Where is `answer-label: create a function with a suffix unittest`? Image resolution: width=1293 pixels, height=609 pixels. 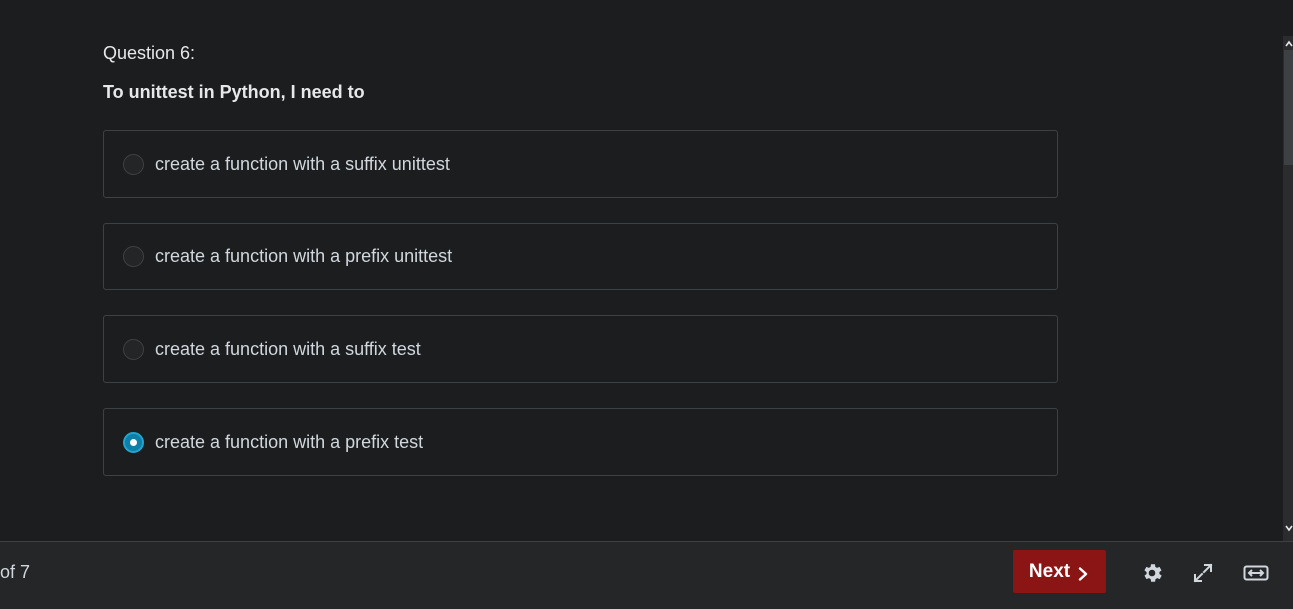
answer-label: create a function with a suffix unittest is located at coordinates (302, 163).